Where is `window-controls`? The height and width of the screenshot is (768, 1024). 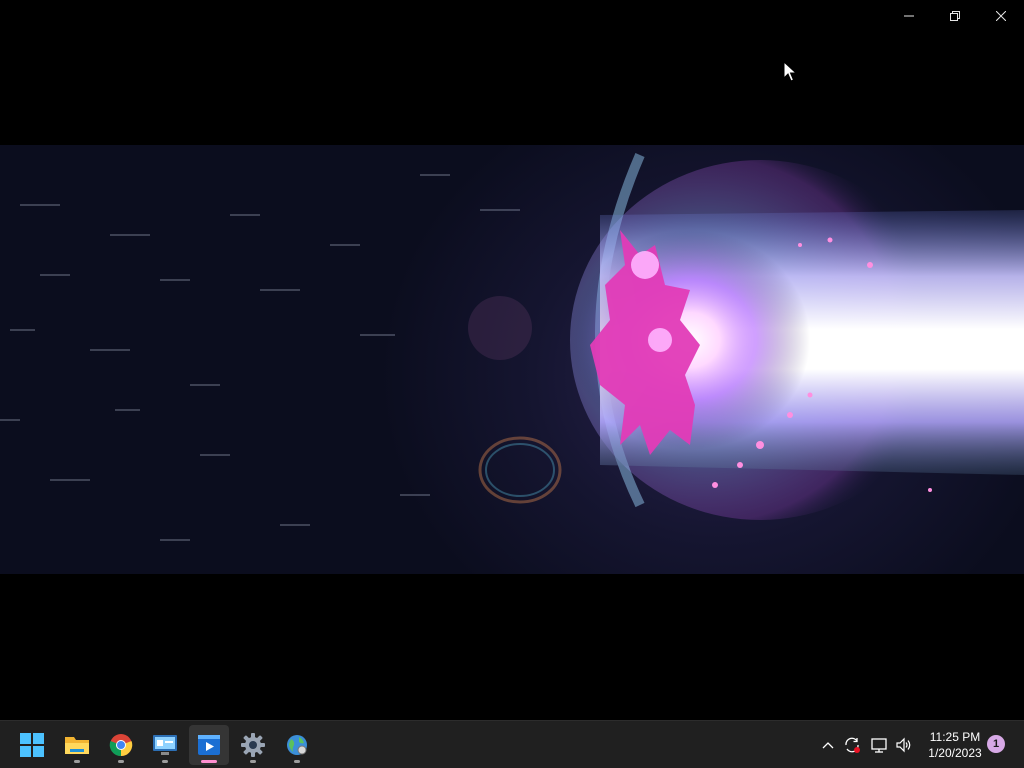 window-controls is located at coordinates (955, 16).